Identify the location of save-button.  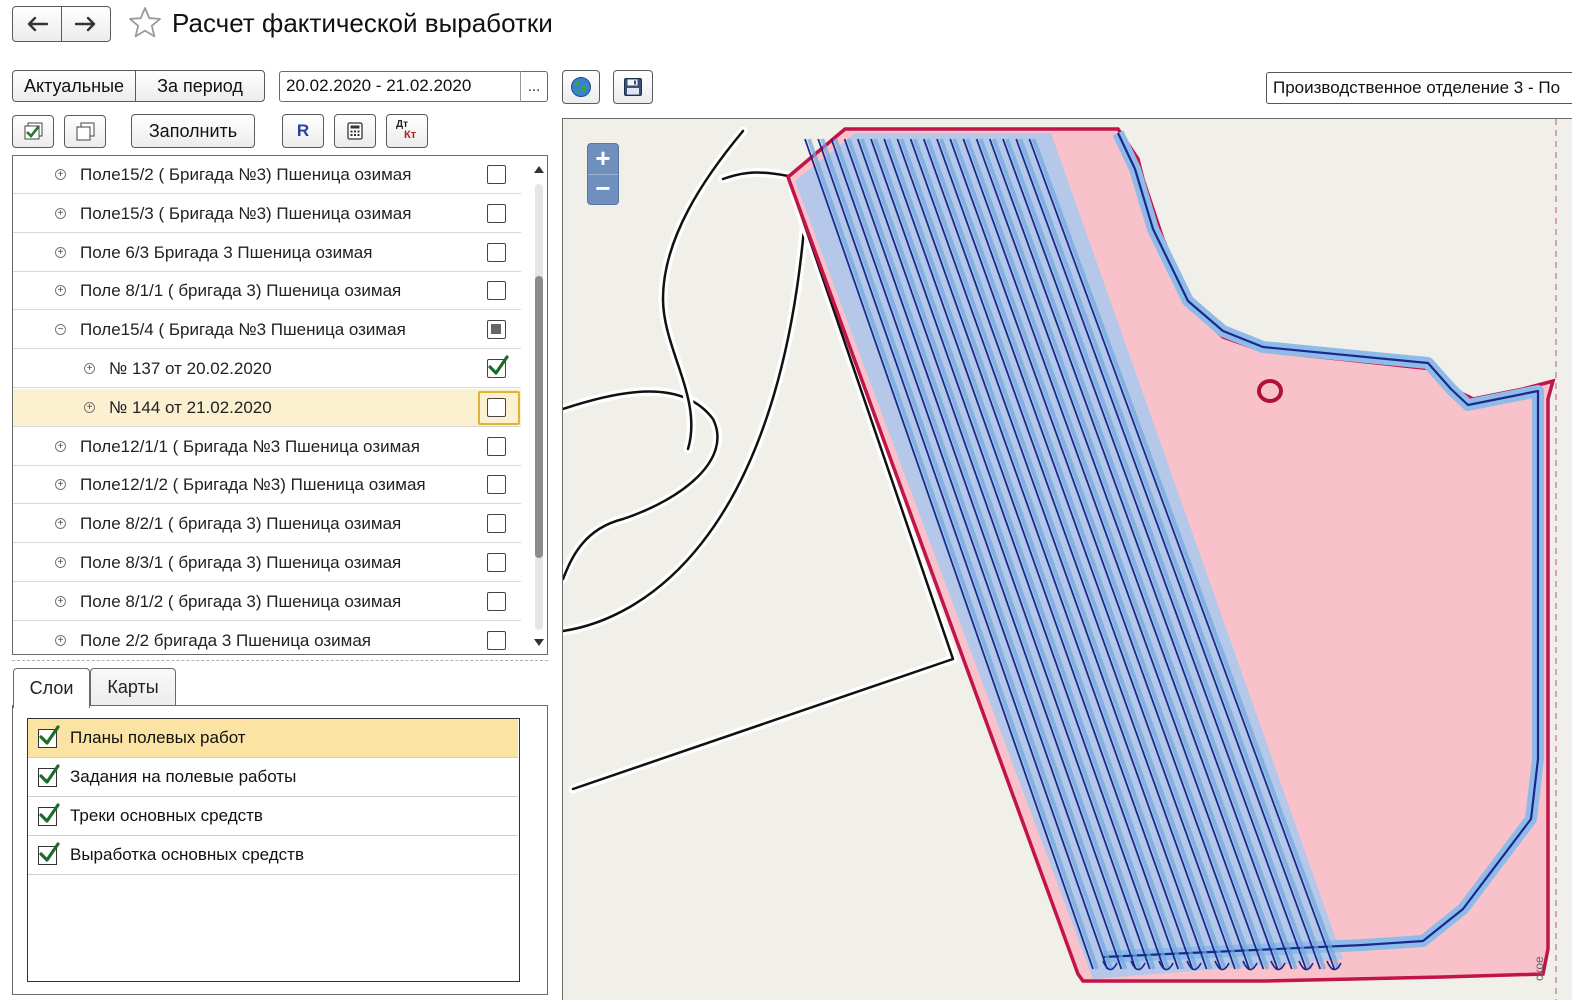
(633, 87).